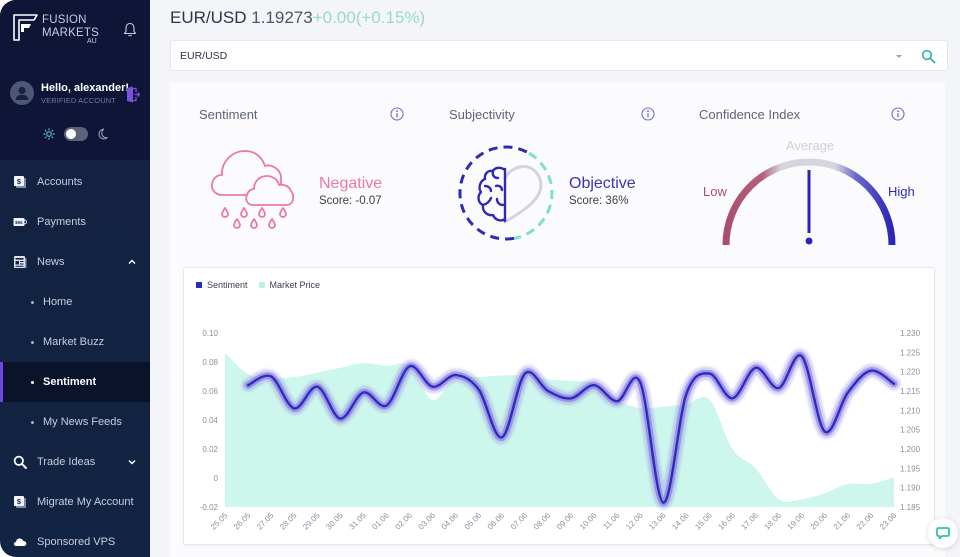  What do you see at coordinates (482, 114) in the screenshot?
I see `subjectivity-card-title: Subjectivity` at bounding box center [482, 114].